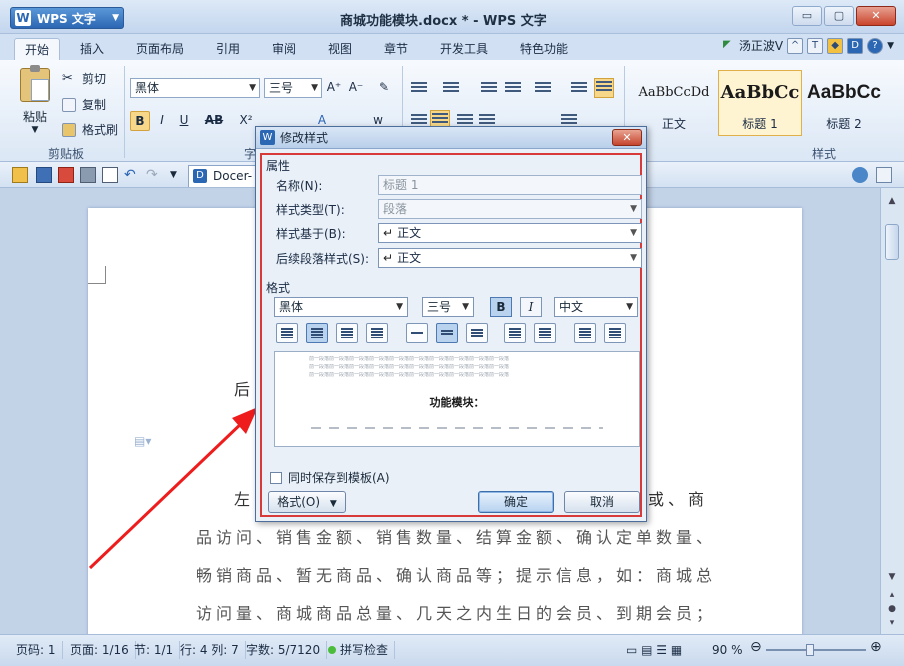  Describe the element at coordinates (839, 16) in the screenshot. I see `maximize-button: ▢` at that location.